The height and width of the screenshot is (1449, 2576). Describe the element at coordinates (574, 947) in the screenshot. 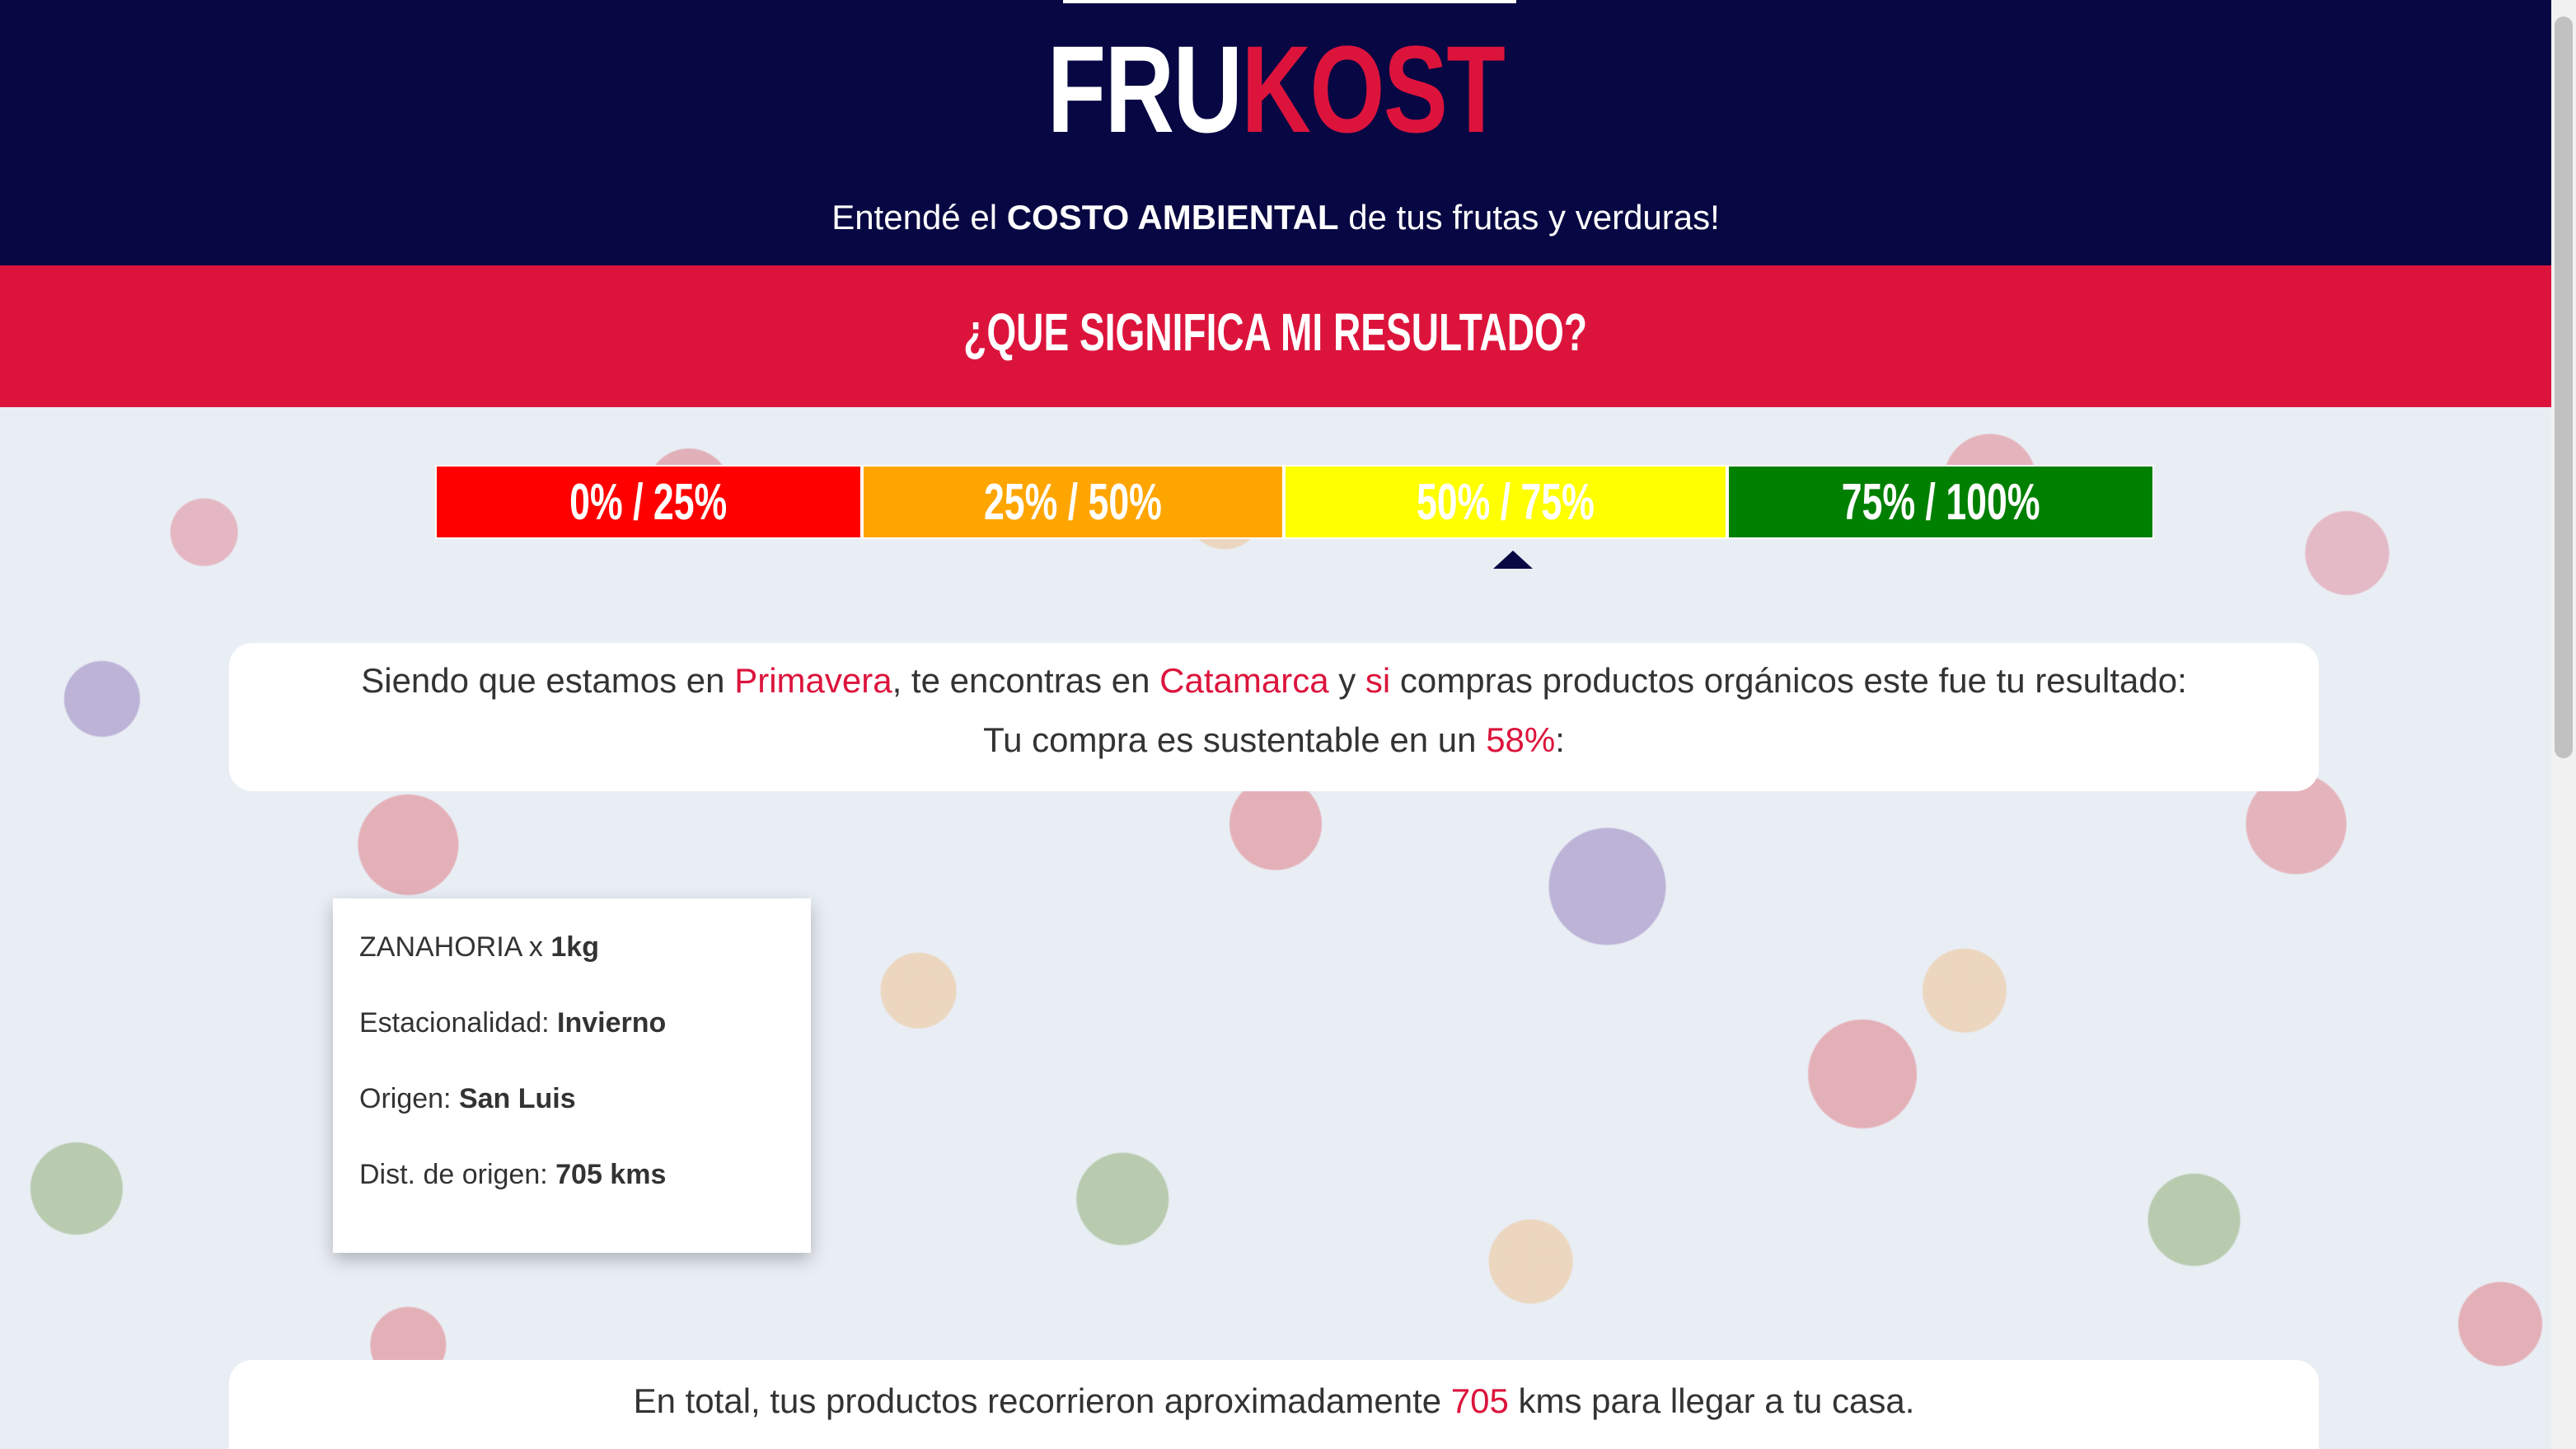

I see `product-quantity: 1kg` at that location.